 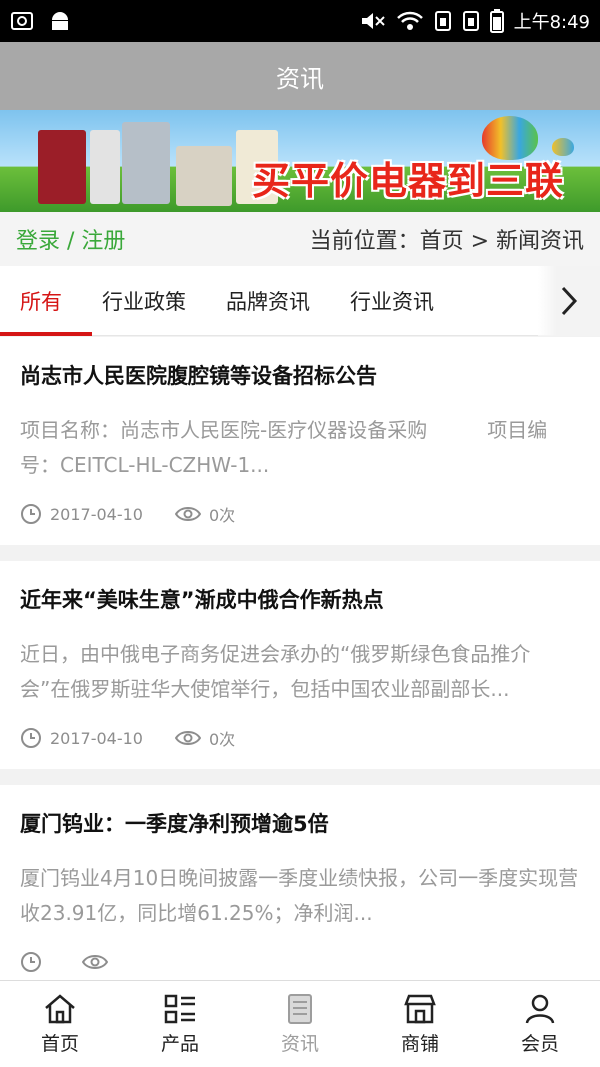 I want to click on tabbar-label: 产品, so click(x=179, y=1043).